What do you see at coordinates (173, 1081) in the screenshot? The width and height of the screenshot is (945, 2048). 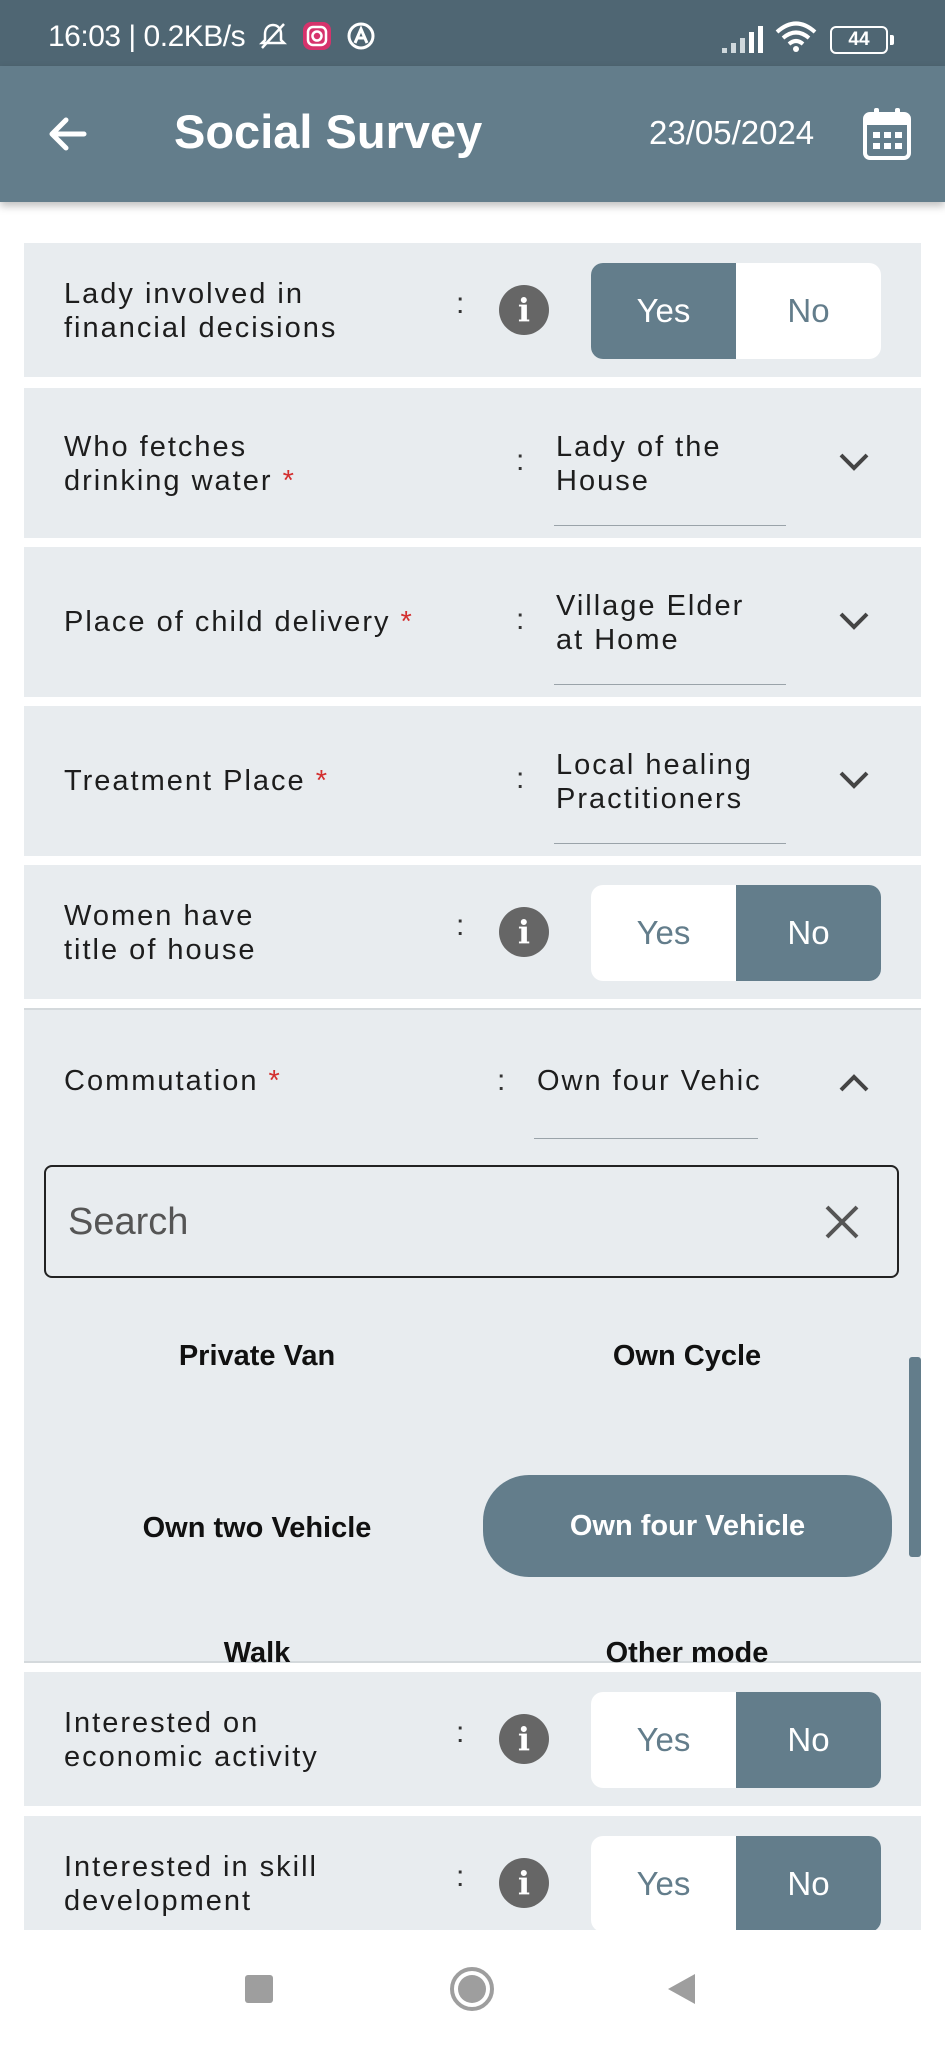 I see `field-label: Commutation *` at bounding box center [173, 1081].